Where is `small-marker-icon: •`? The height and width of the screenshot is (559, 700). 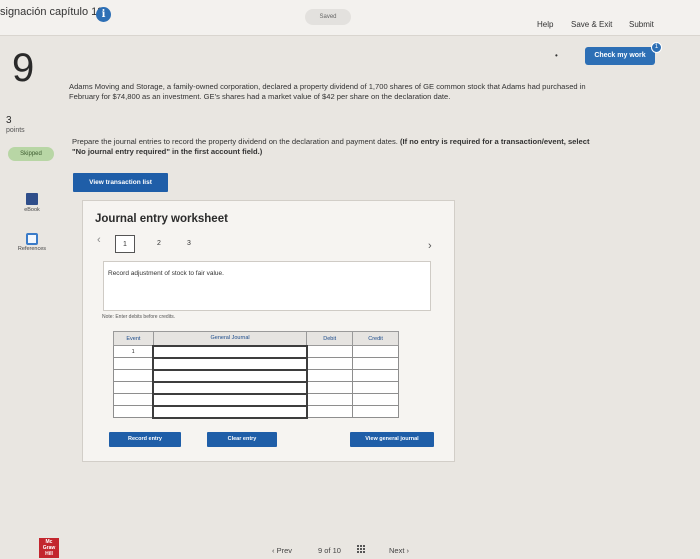 small-marker-icon: • is located at coordinates (556, 55).